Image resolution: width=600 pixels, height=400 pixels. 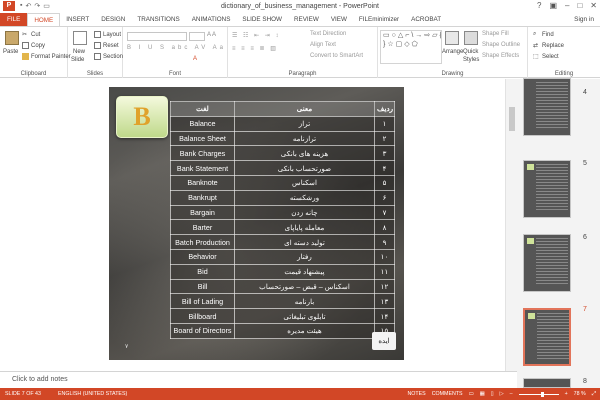 What do you see at coordinates (33, 45) in the screenshot?
I see `copy-button: Copy` at bounding box center [33, 45].